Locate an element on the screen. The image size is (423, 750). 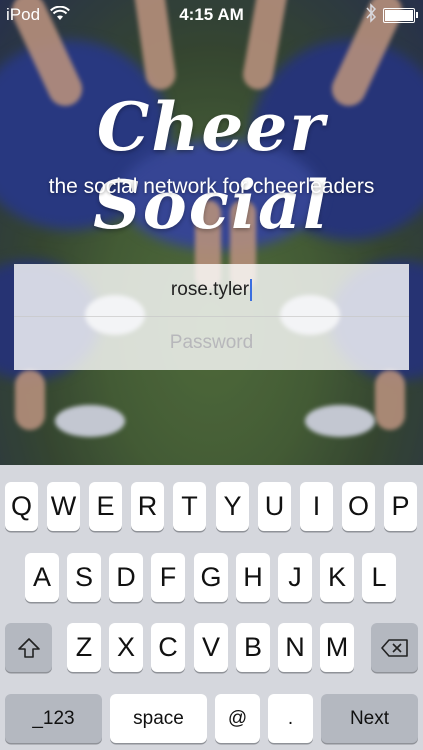
key-p: P is located at coordinates (400, 506).